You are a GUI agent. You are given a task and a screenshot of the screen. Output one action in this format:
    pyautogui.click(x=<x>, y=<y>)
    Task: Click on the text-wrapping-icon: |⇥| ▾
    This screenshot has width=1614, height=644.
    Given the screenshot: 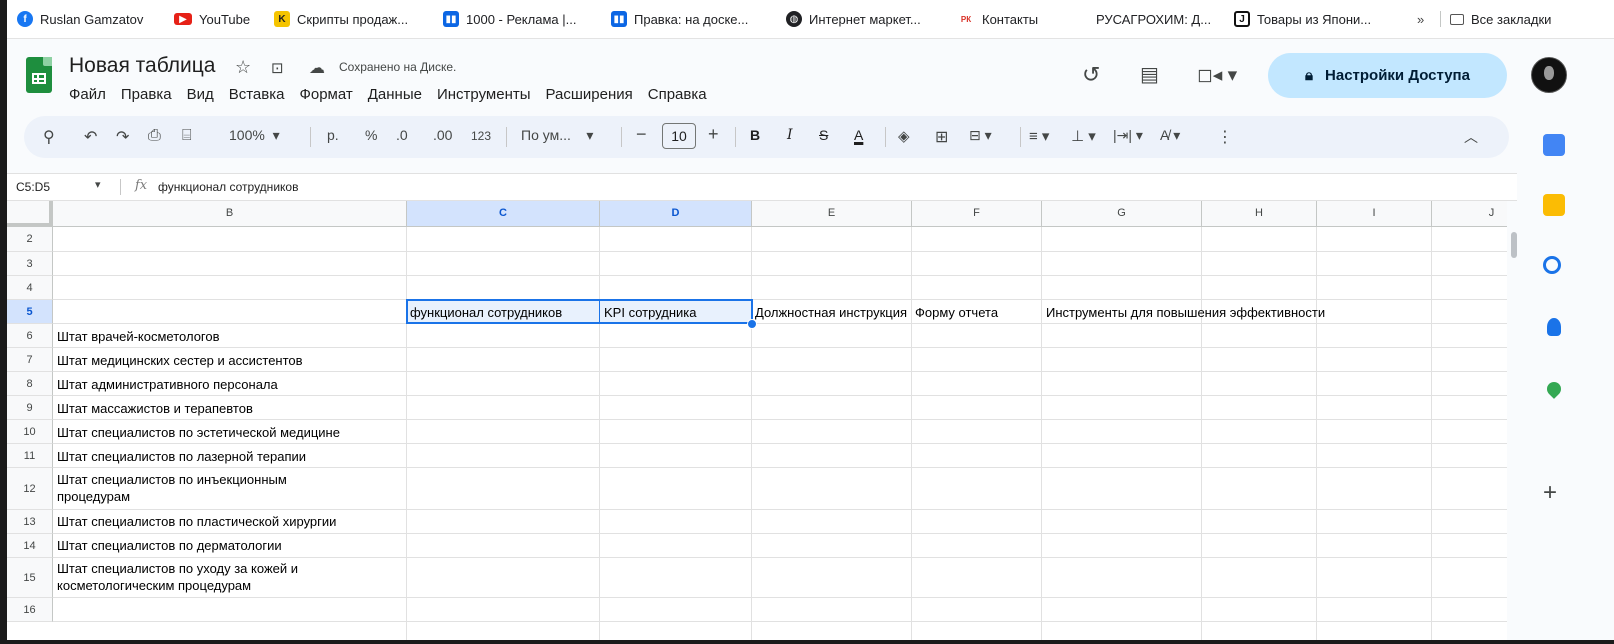 What is the action you would take?
    pyautogui.click(x=1128, y=135)
    